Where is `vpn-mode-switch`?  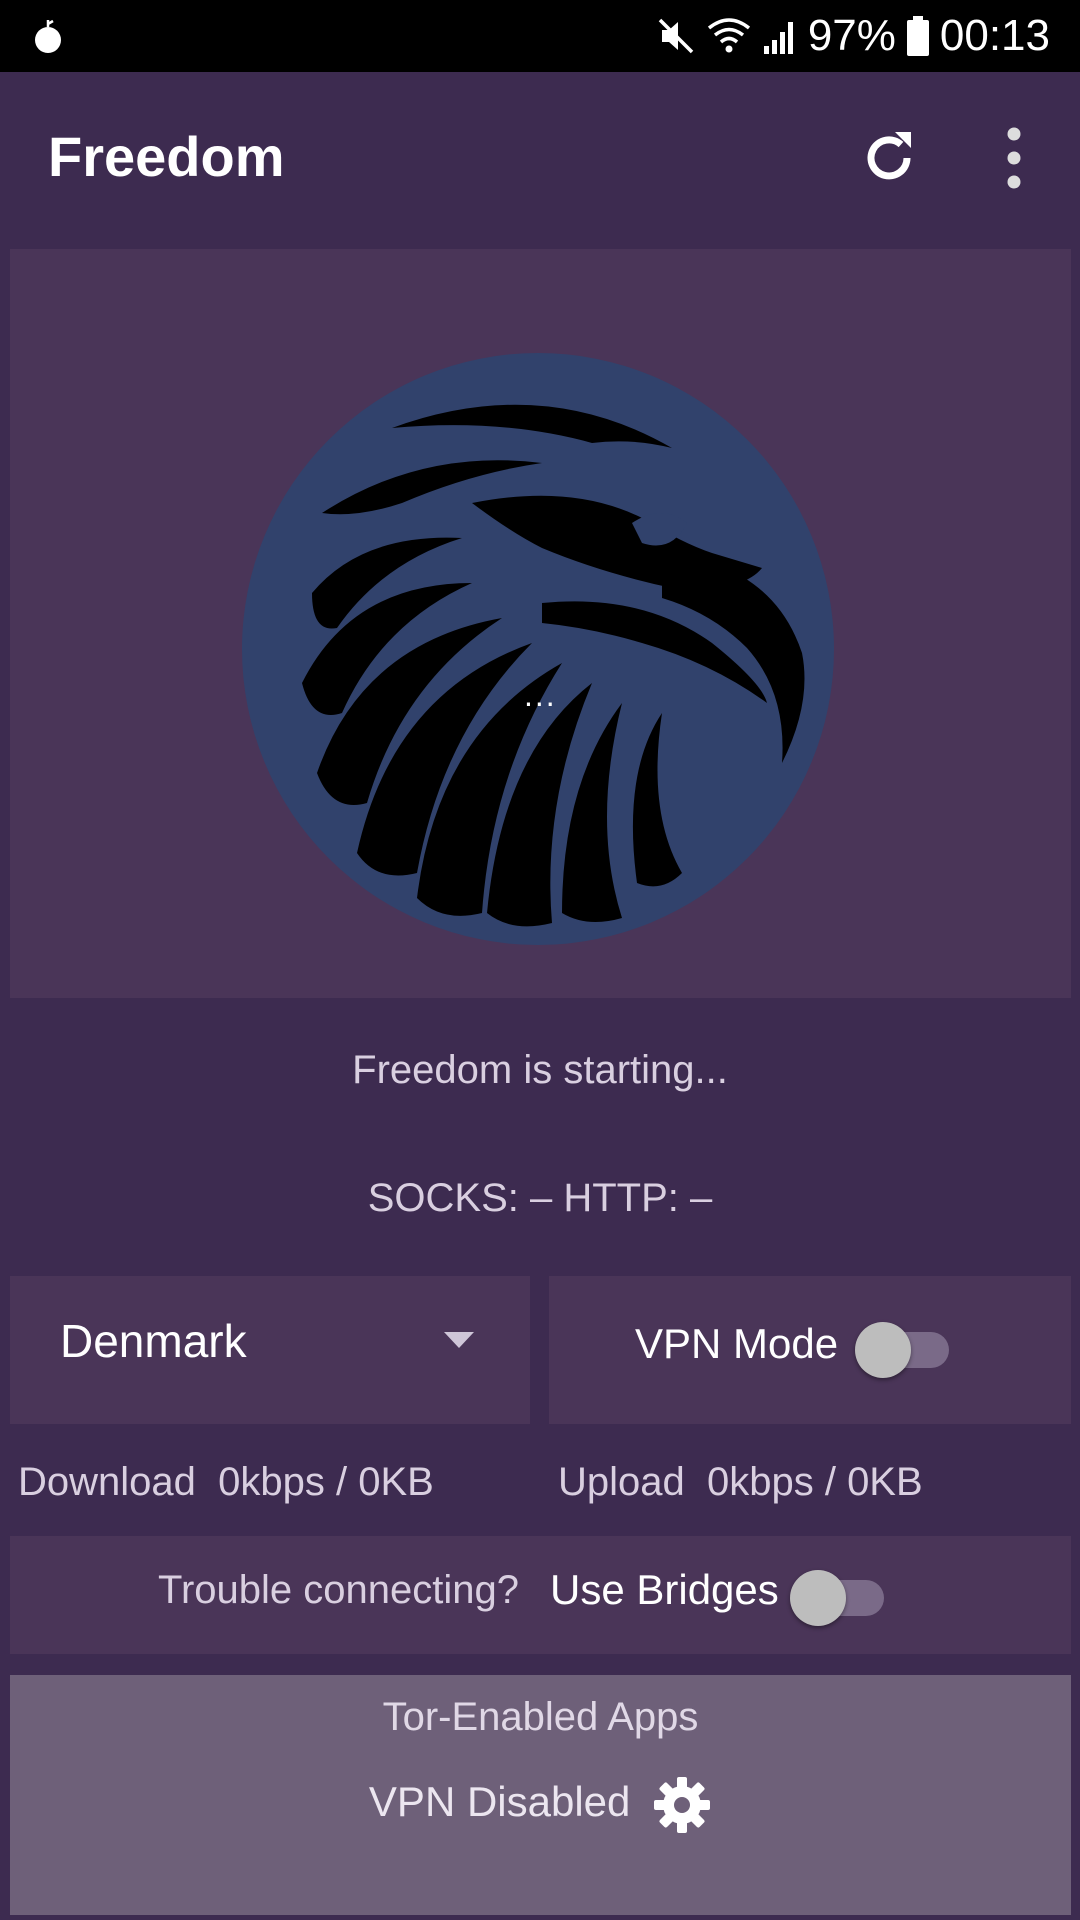
vpn-mode-switch is located at coordinates (905, 1346).